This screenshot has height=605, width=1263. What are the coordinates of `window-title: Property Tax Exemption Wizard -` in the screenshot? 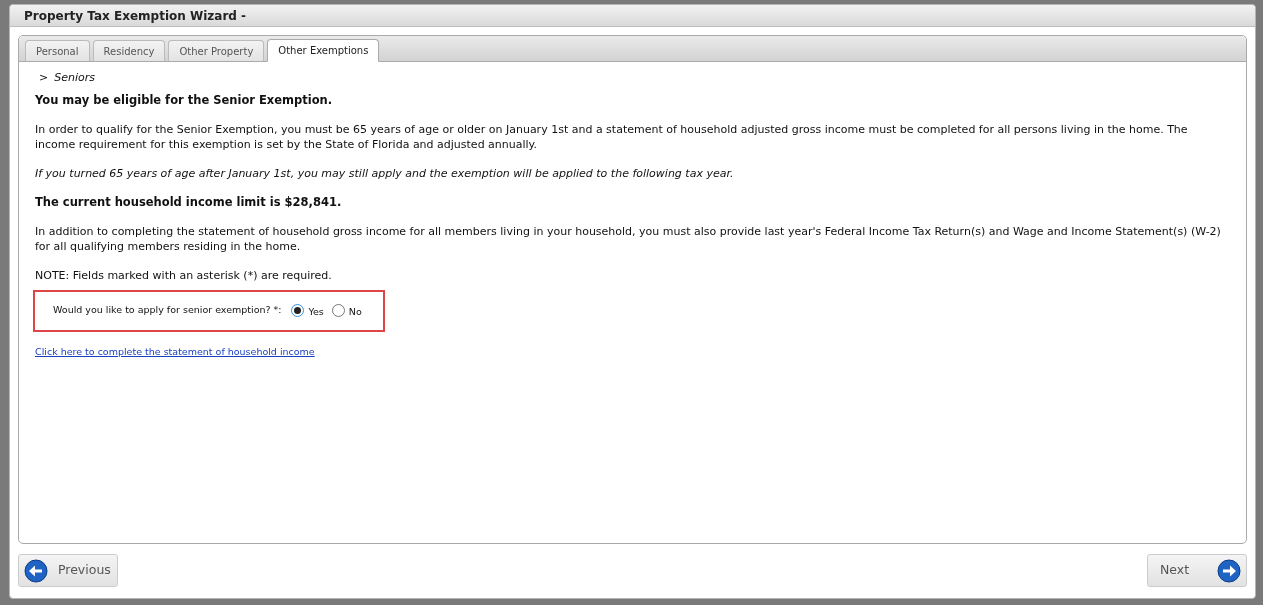 It's located at (135, 16).